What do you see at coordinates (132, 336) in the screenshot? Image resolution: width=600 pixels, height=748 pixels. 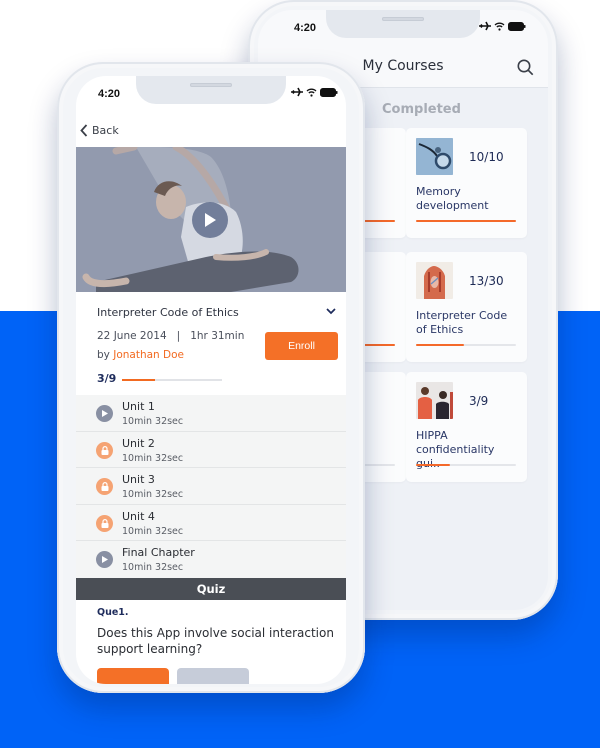 I see `course-date: 22 June 2014` at bounding box center [132, 336].